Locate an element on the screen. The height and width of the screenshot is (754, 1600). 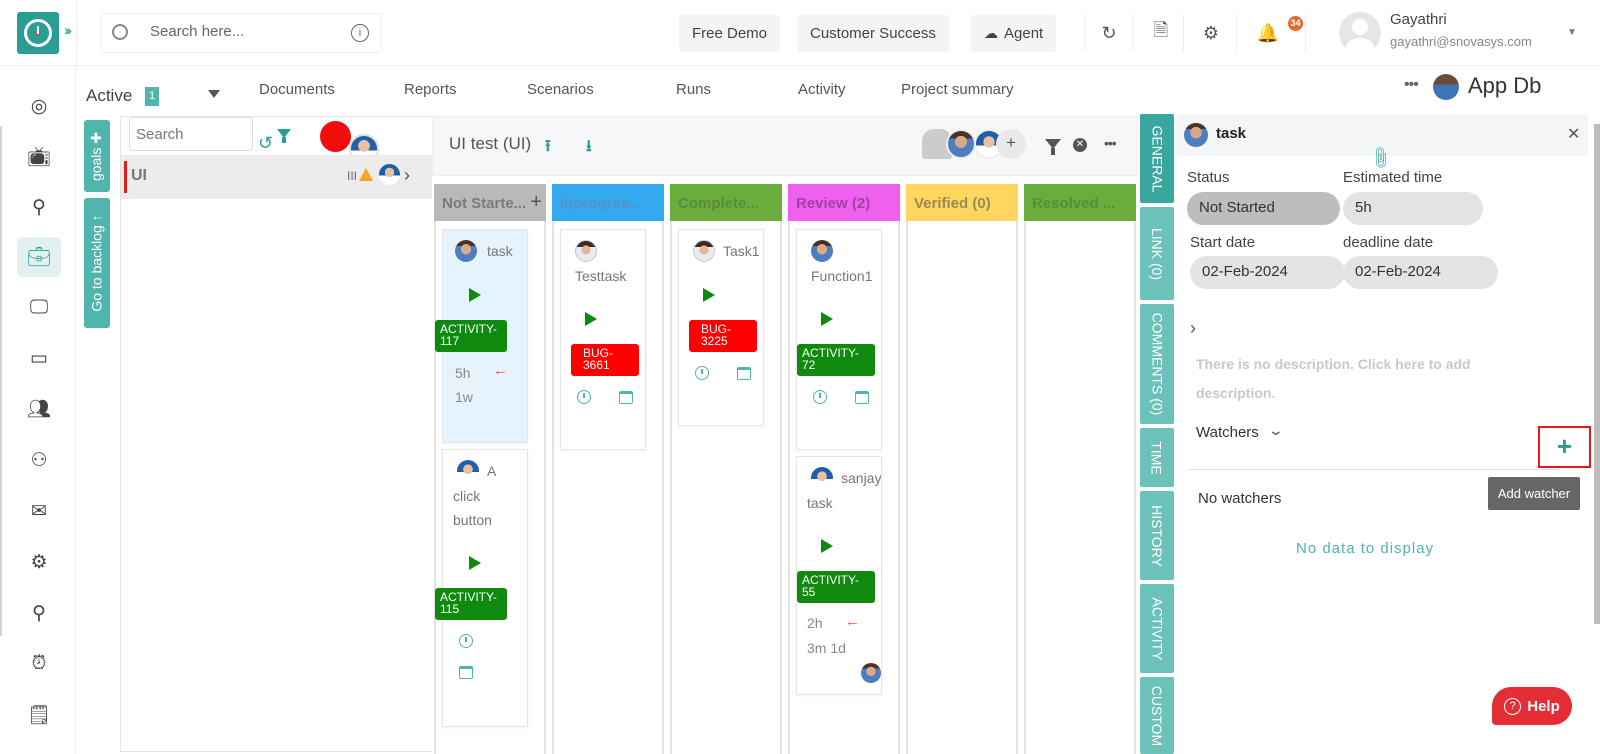
tab-time: TIME is located at coordinates (1157, 457).